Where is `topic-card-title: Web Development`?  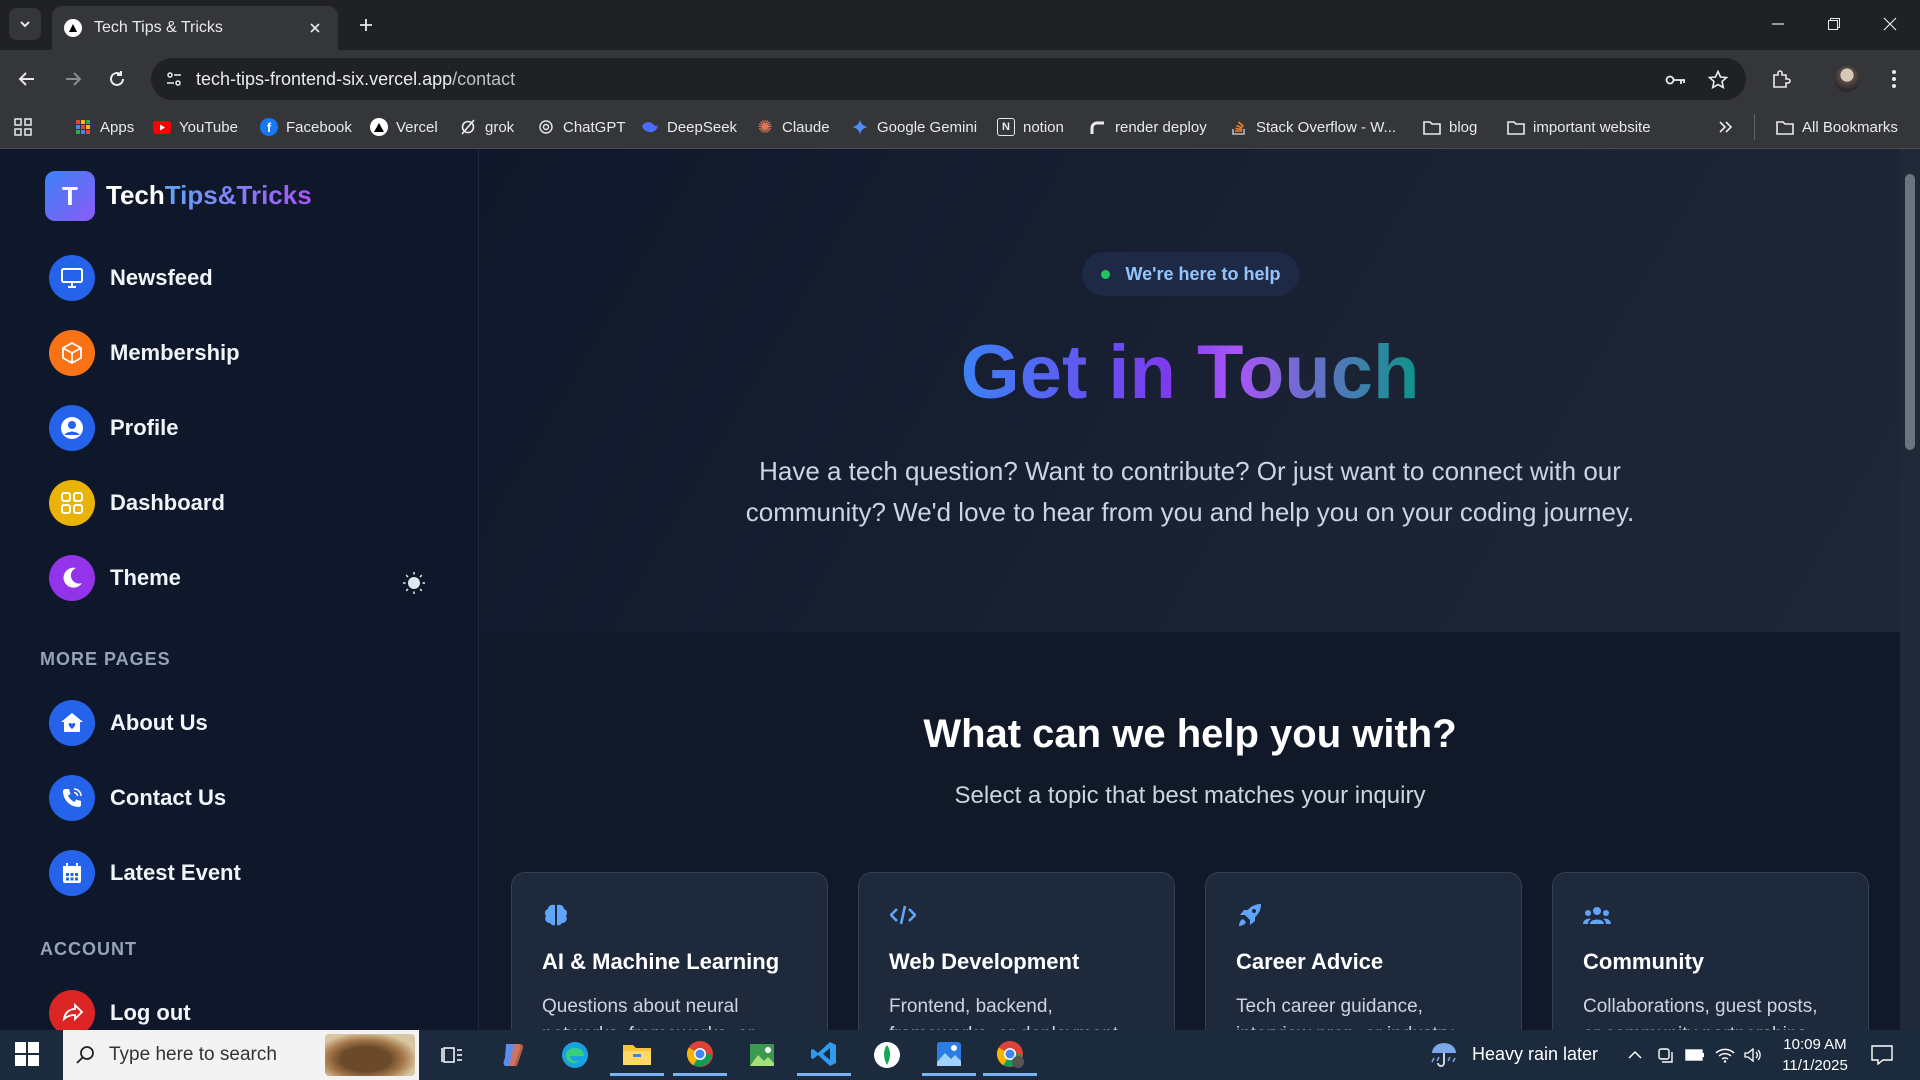
topic-card-title: Web Development is located at coordinates (984, 961).